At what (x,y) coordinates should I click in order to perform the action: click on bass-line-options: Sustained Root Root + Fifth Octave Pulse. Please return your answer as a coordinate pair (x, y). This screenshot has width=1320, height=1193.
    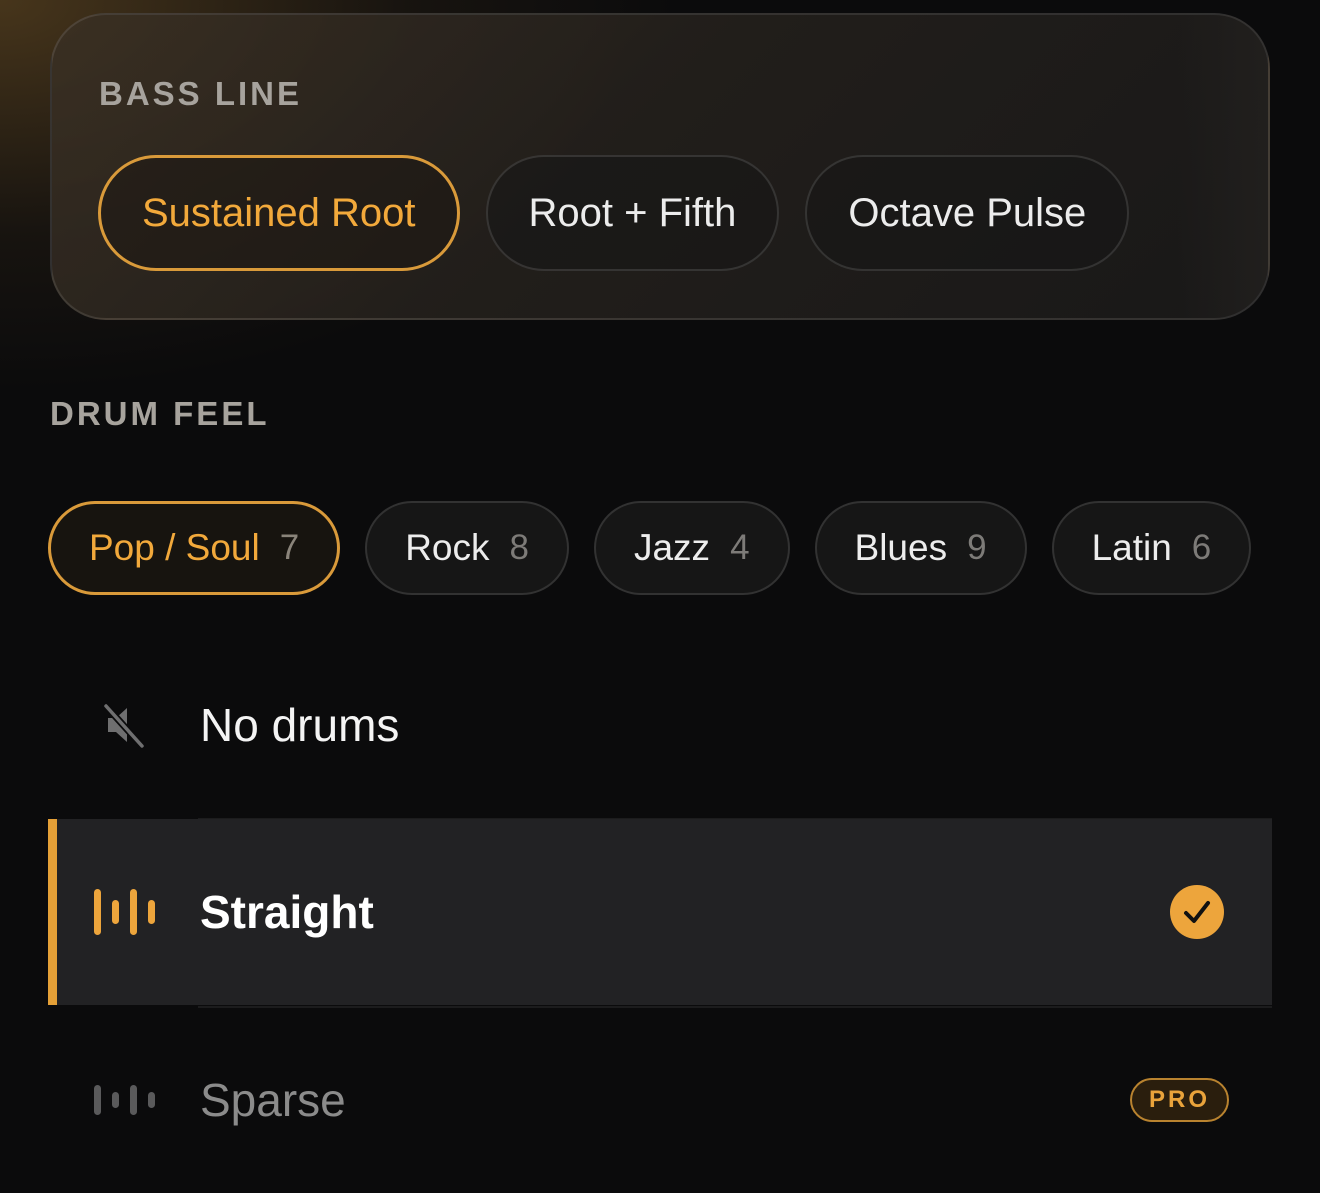
    Looking at the image, I should click on (614, 213).